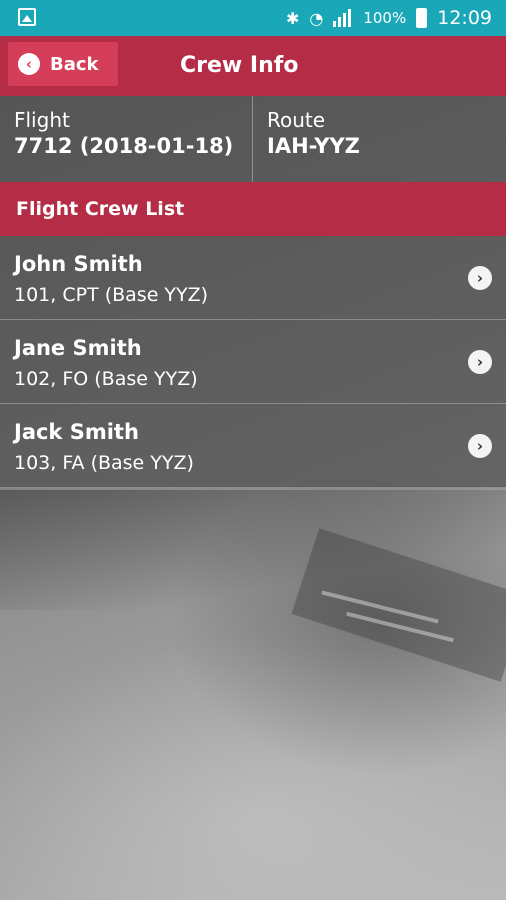  Describe the element at coordinates (104, 463) in the screenshot. I see `crew-detail: 103, FA (Base YYZ)` at that location.